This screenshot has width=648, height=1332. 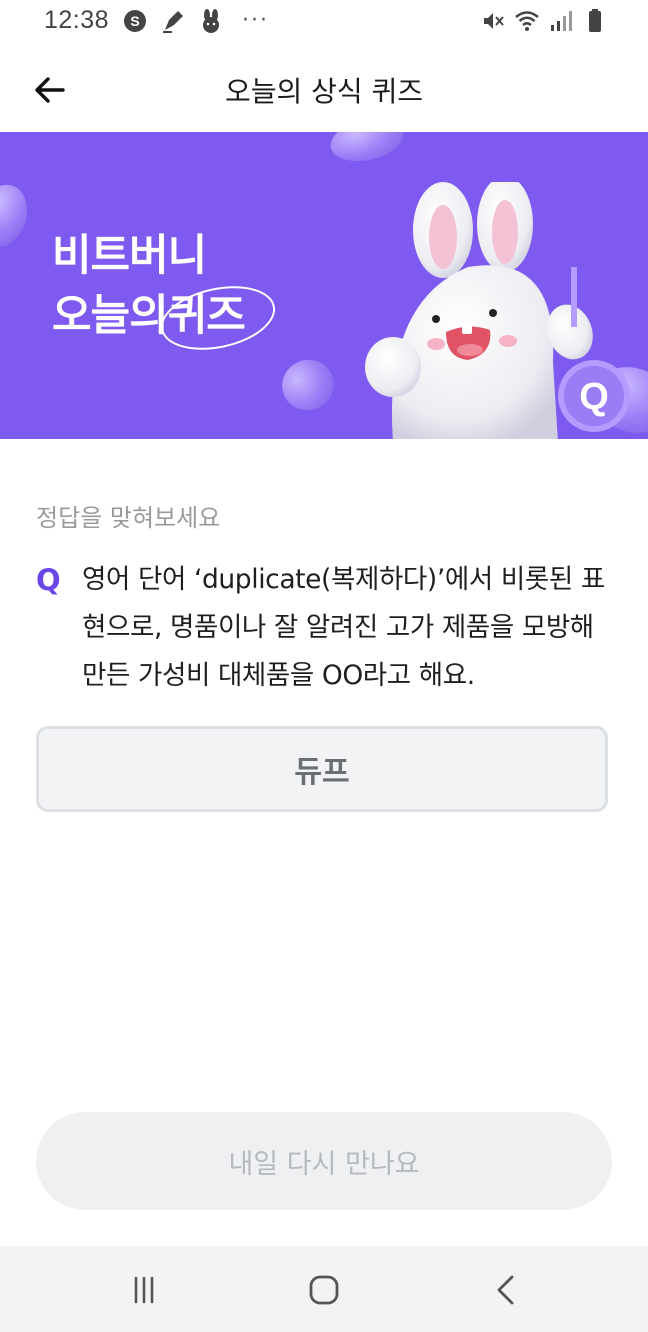 I want to click on app-bar: 오늘의 상식 퀴즈, so click(x=324, y=89).